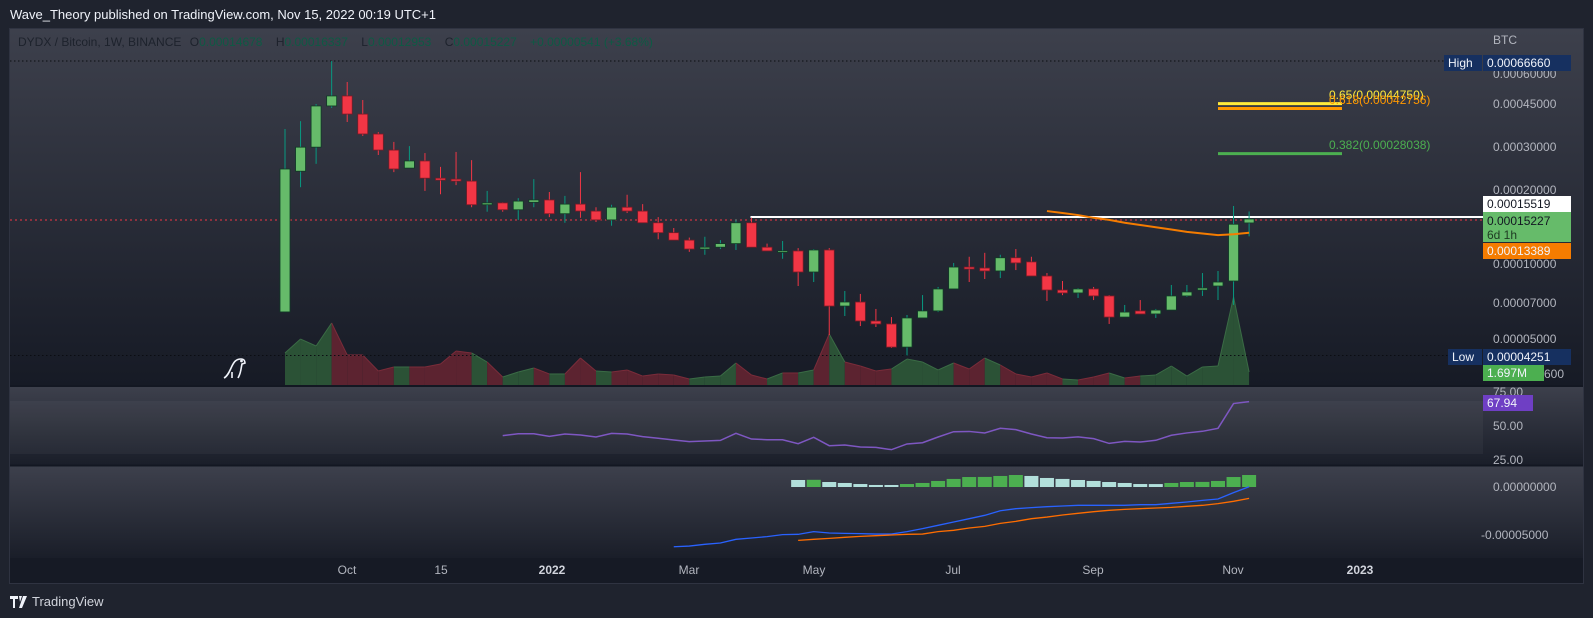 Image resolution: width=1593 pixels, height=618 pixels. What do you see at coordinates (1508, 460) in the screenshot?
I see `rsi-tick: 25.00` at bounding box center [1508, 460].